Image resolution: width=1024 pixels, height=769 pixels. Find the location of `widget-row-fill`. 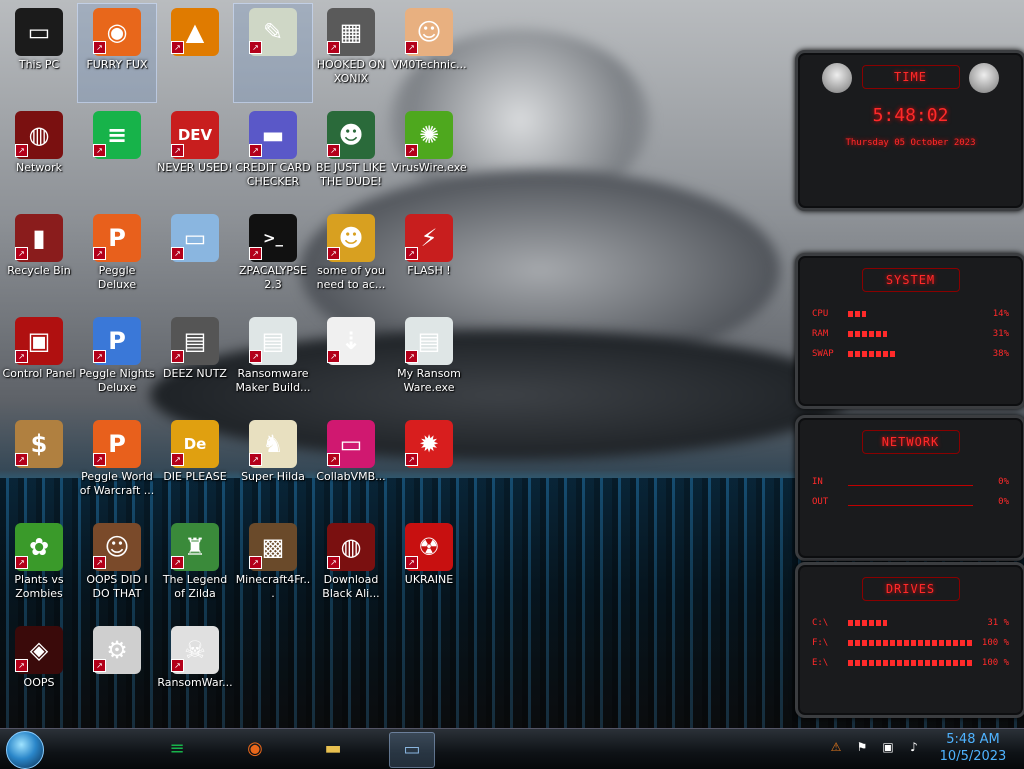

widget-row-fill is located at coordinates (867, 623).